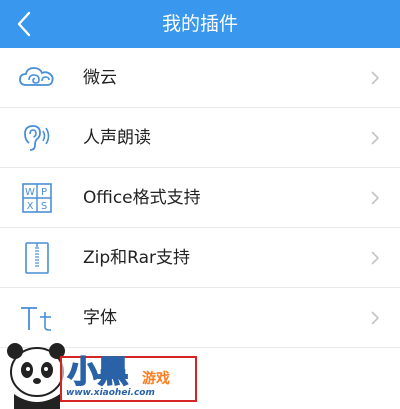  Describe the element at coordinates (156, 379) in the screenshot. I see `watermark-subtext: 游戏` at that location.